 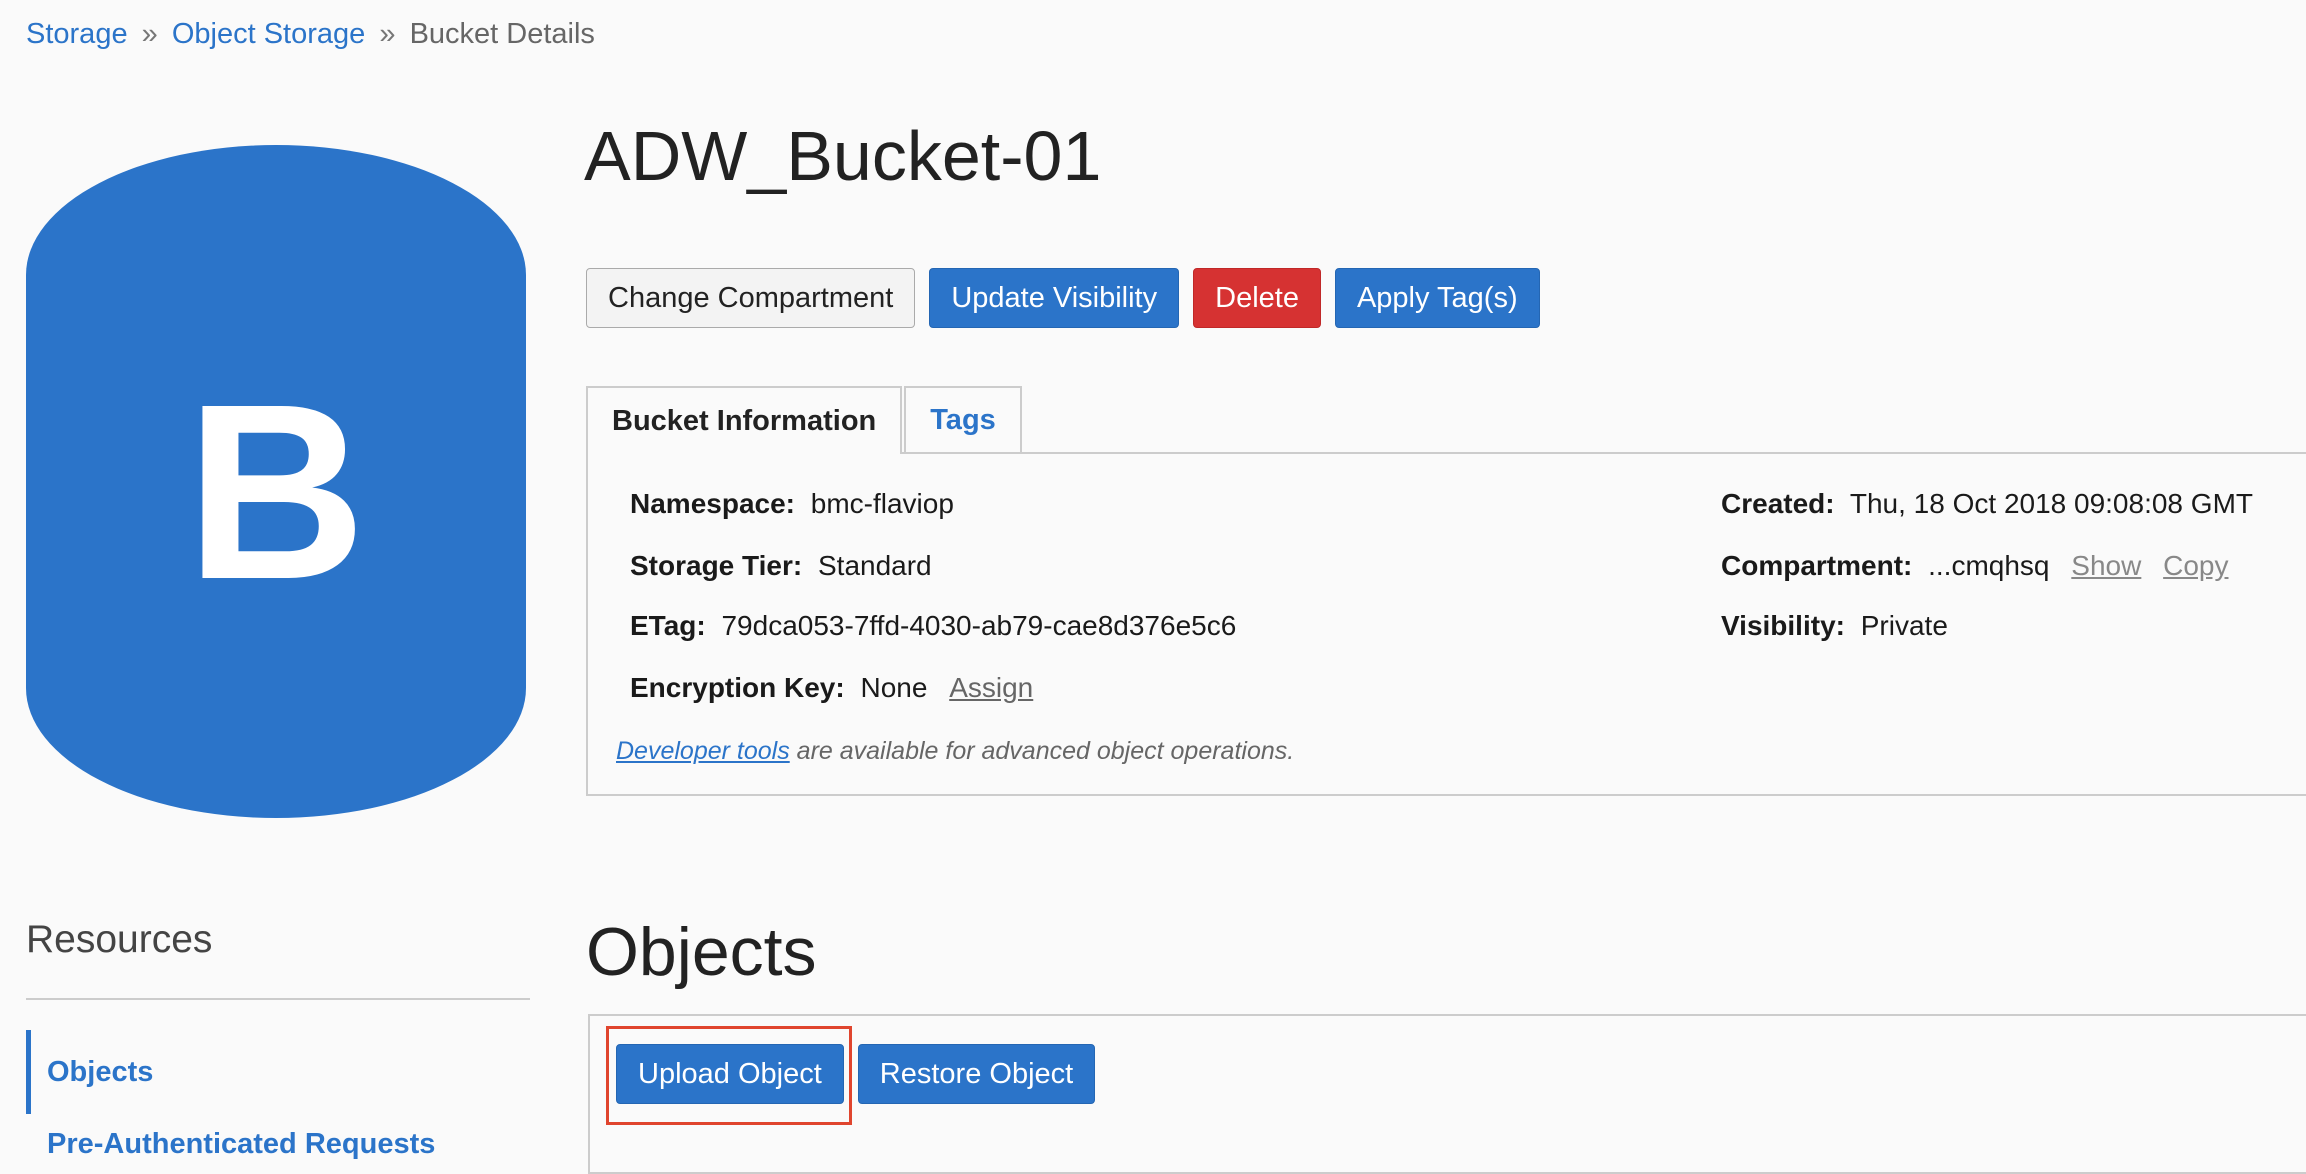 I want to click on storage-tier-label: Storage Tier:, so click(x=716, y=565).